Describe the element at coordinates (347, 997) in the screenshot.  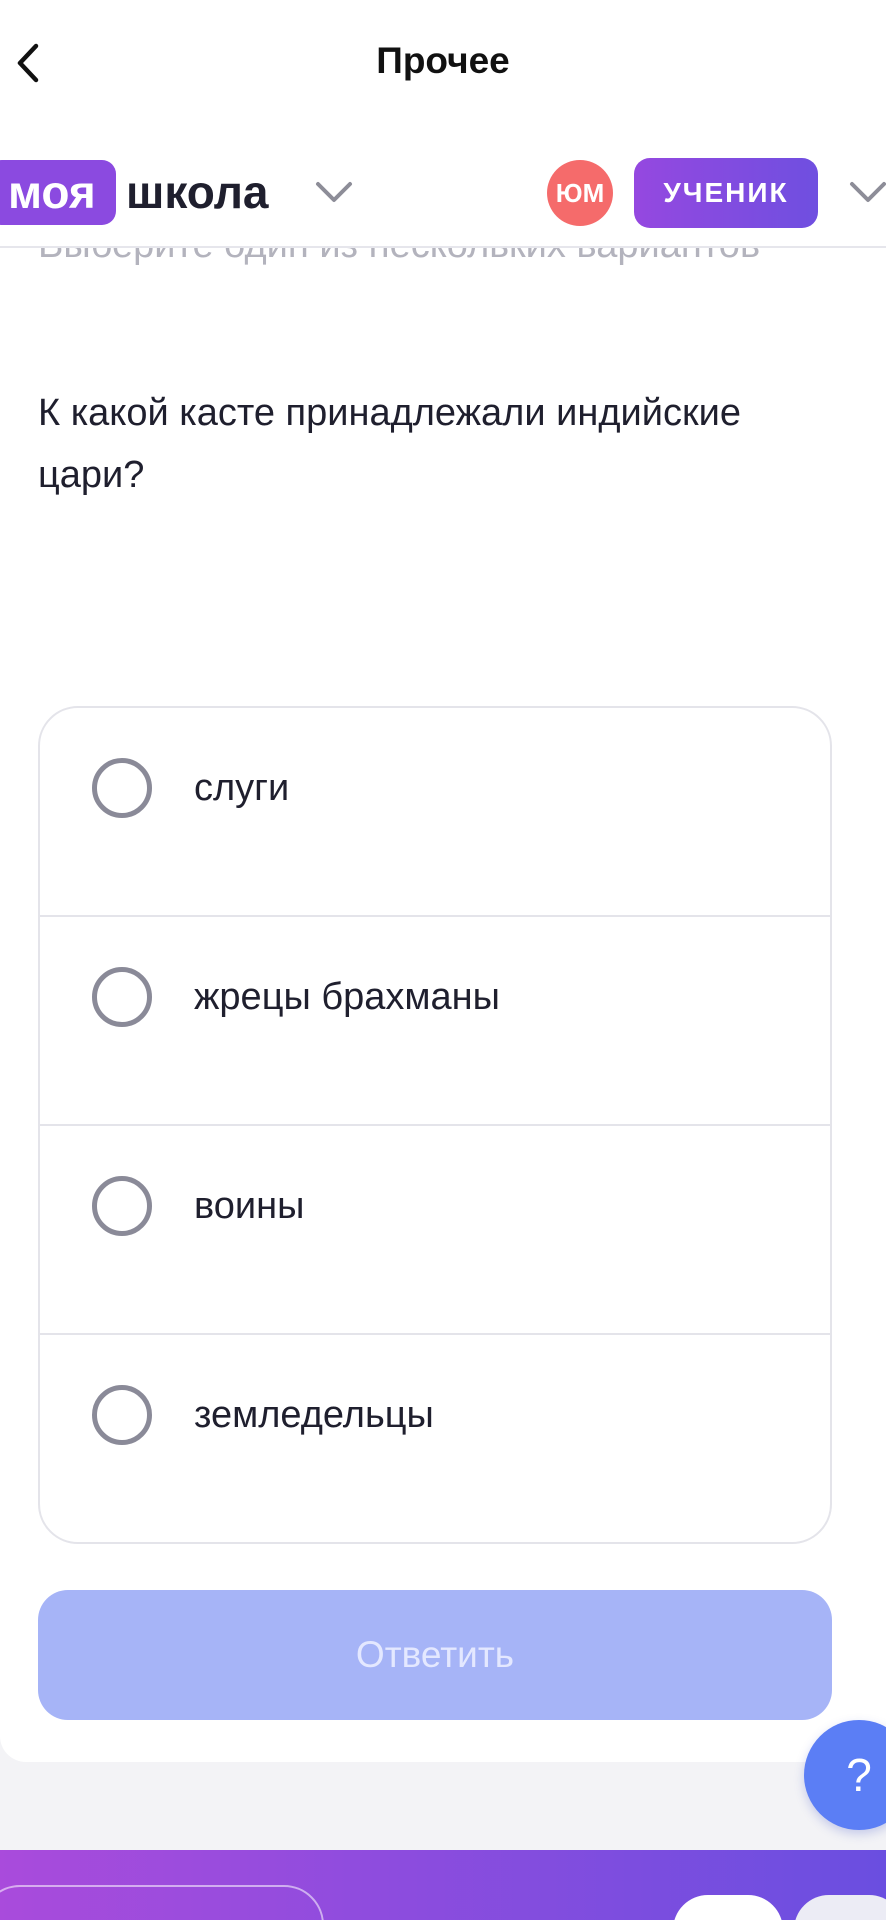
I see `answer-option-label: жрецы брахманы` at that location.